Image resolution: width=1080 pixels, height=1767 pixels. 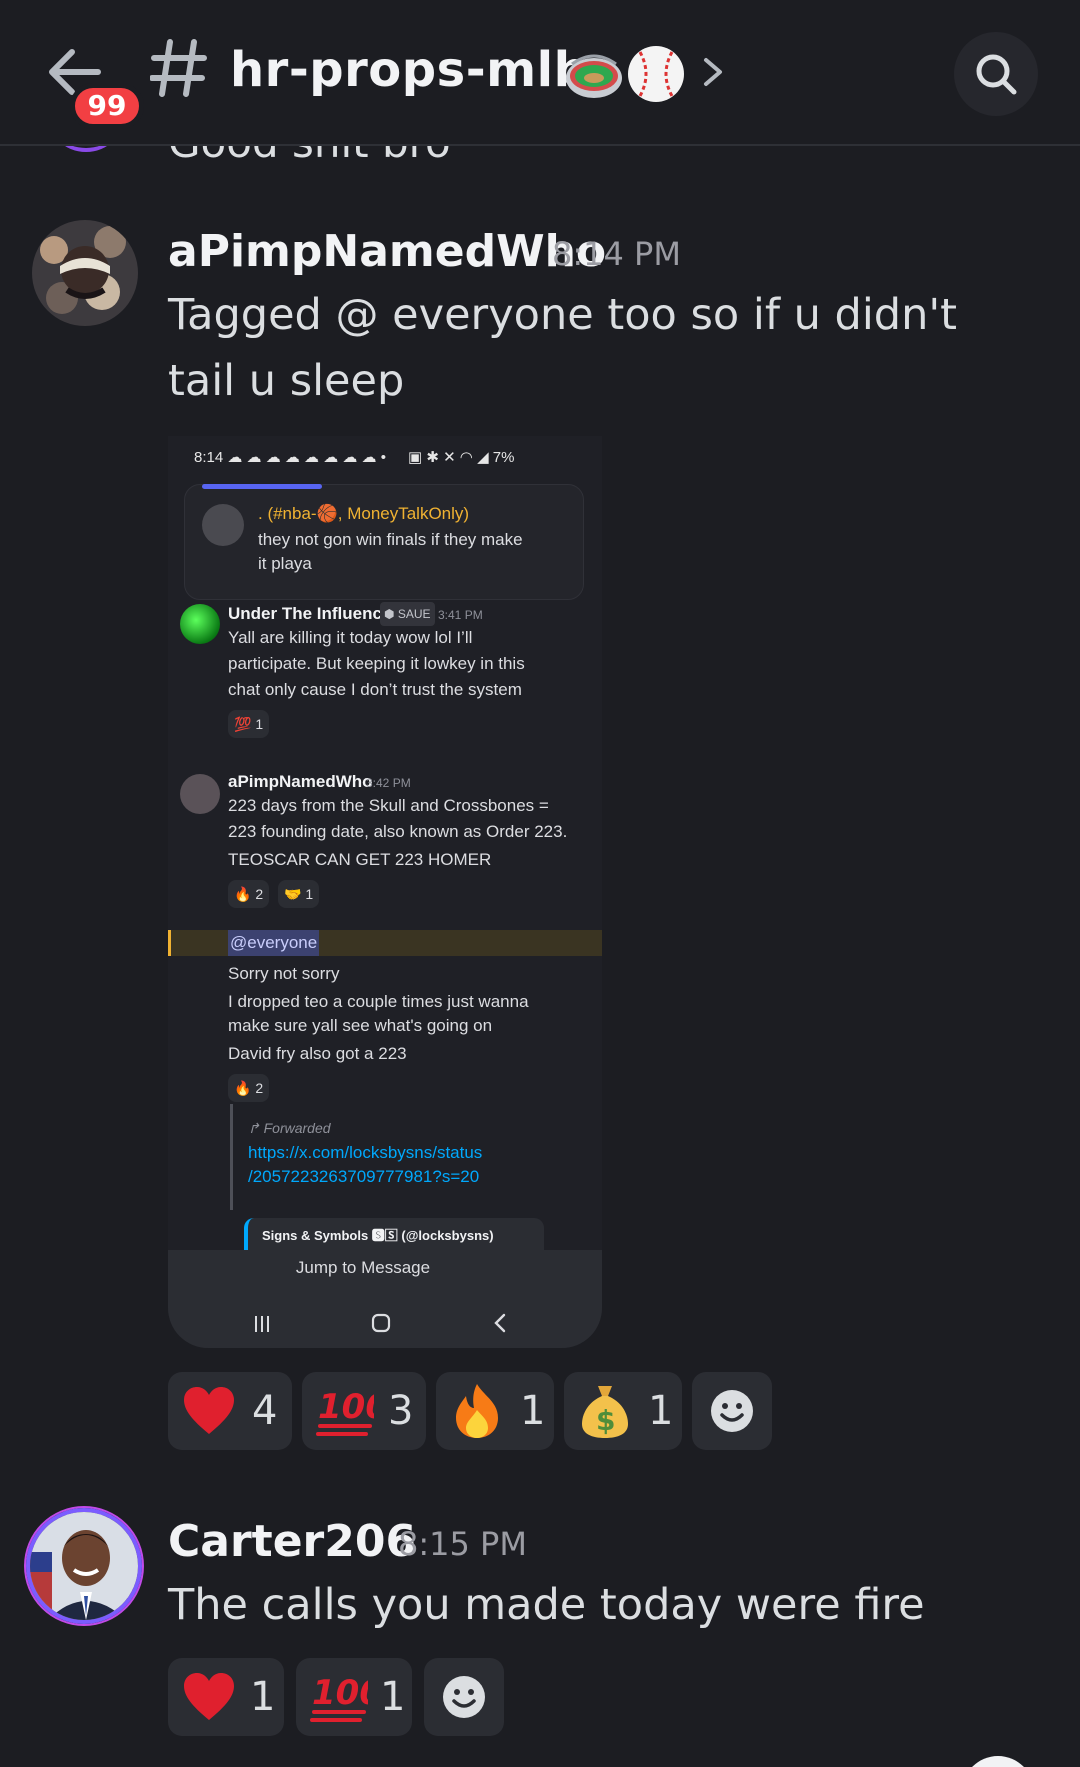 What do you see at coordinates (231, 1157) in the screenshot?
I see `forward-quote-bar` at bounding box center [231, 1157].